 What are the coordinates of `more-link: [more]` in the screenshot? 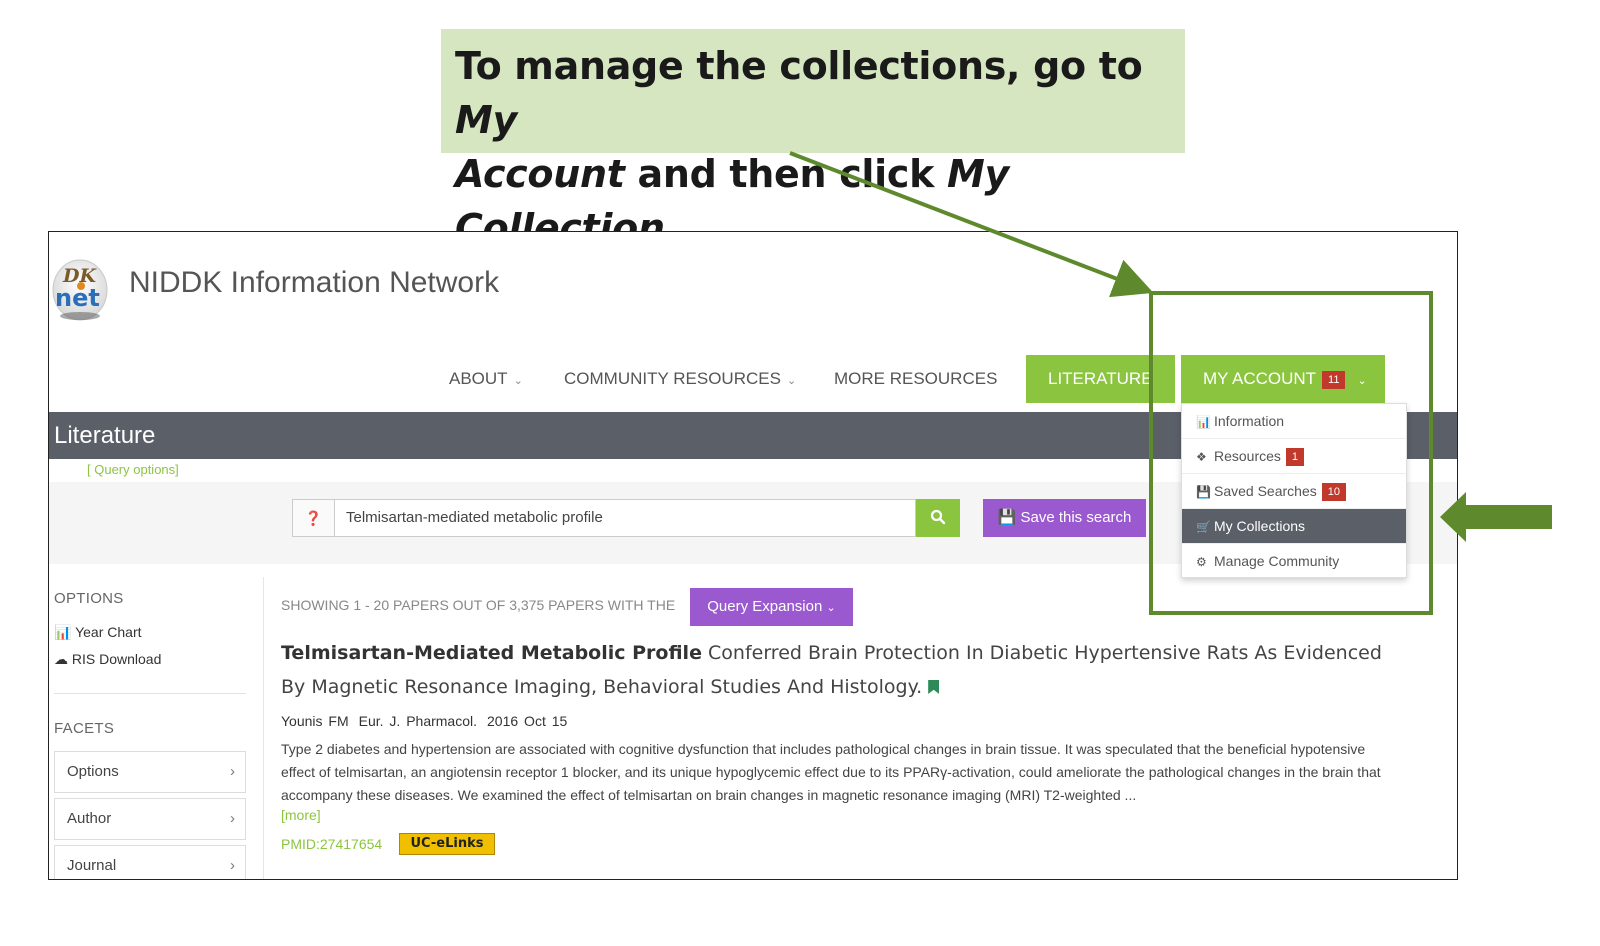 It's located at (301, 815).